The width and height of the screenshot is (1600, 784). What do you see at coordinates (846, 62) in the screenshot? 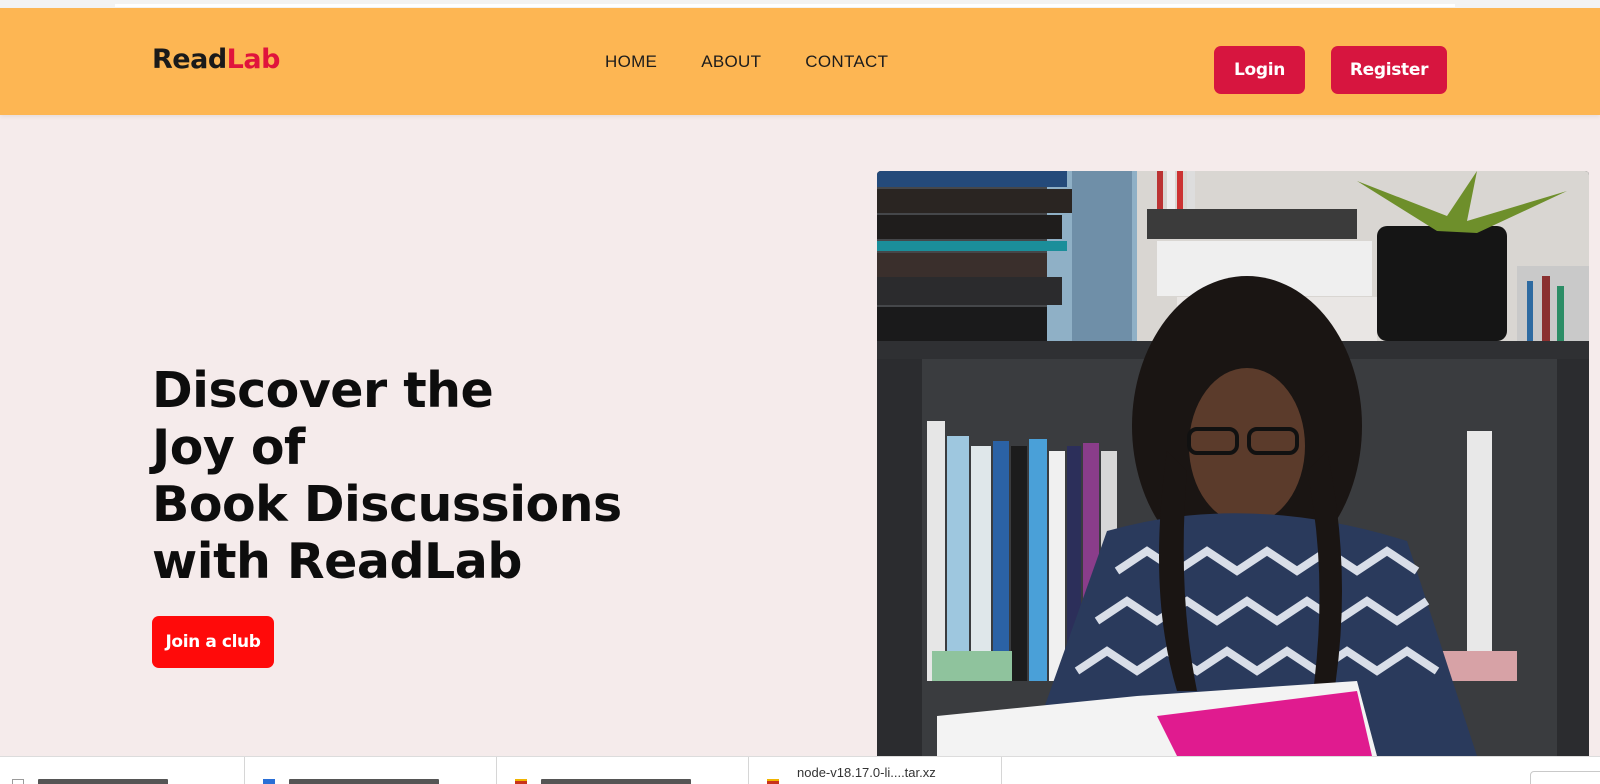
I see `nav-contact: CONTACT` at bounding box center [846, 62].